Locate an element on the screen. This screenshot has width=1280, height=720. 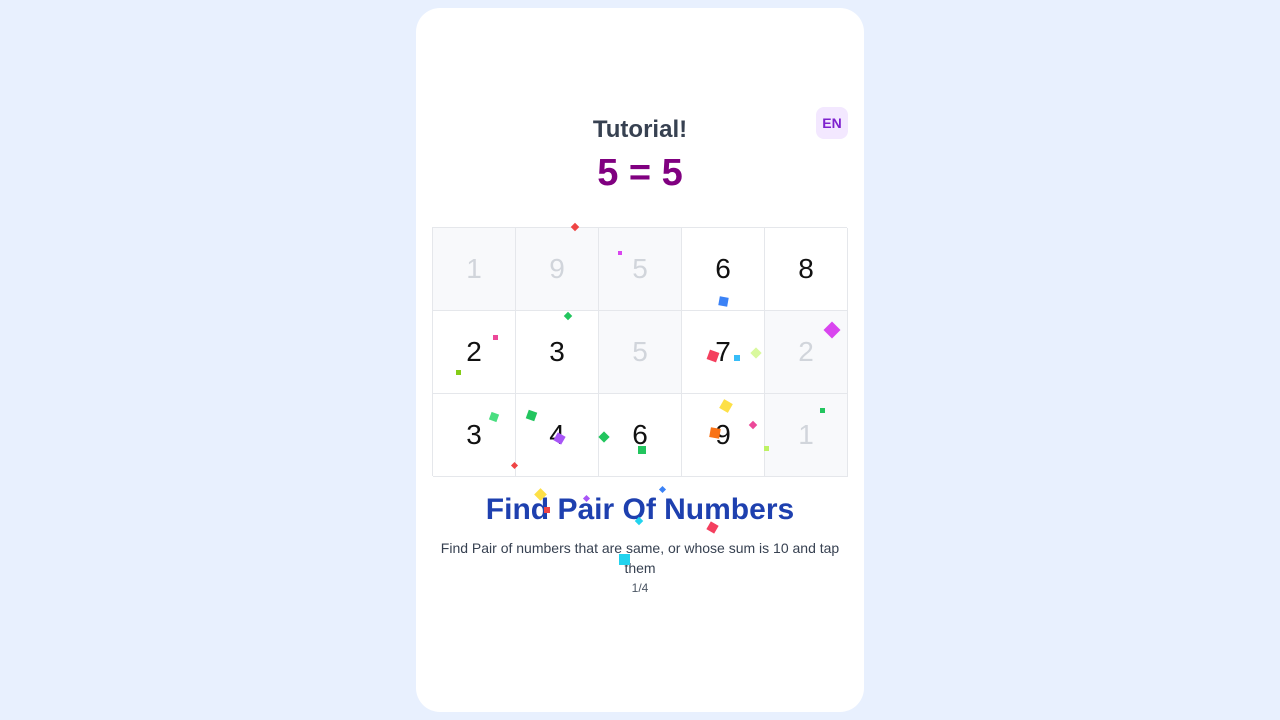
grid-cell: 7 is located at coordinates (723, 352).